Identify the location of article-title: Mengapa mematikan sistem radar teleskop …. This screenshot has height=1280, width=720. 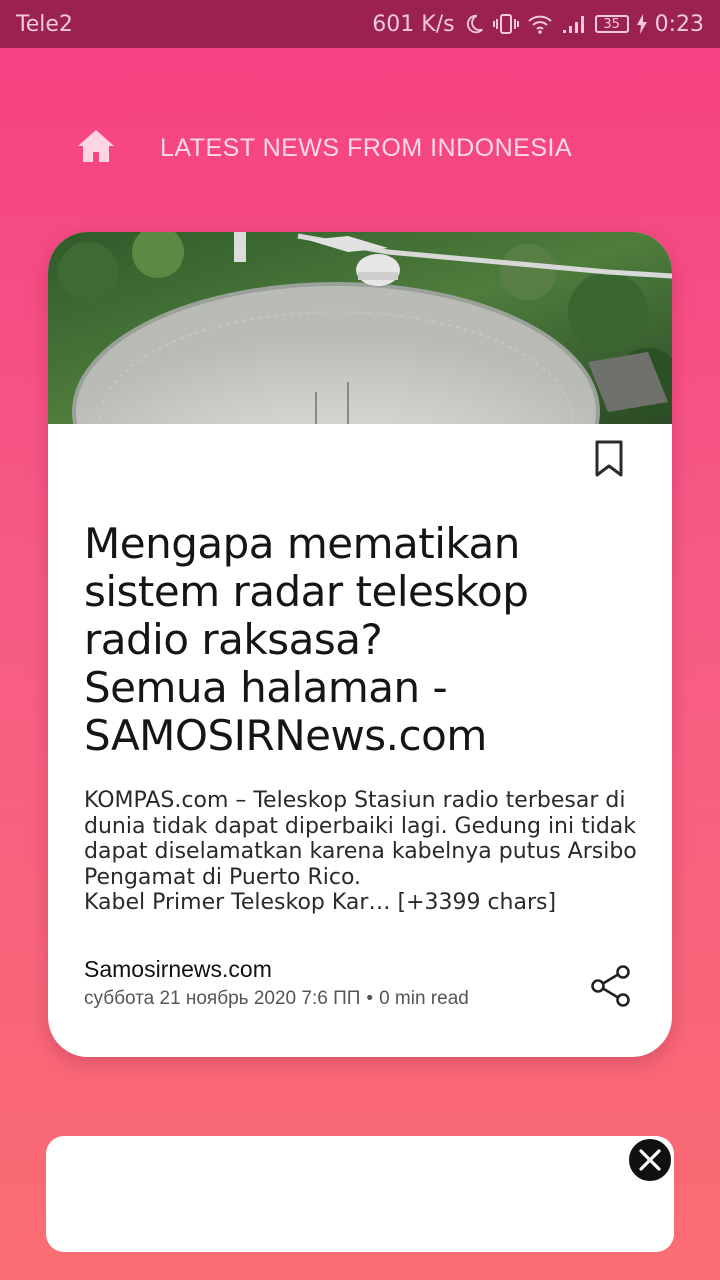
(364, 640).